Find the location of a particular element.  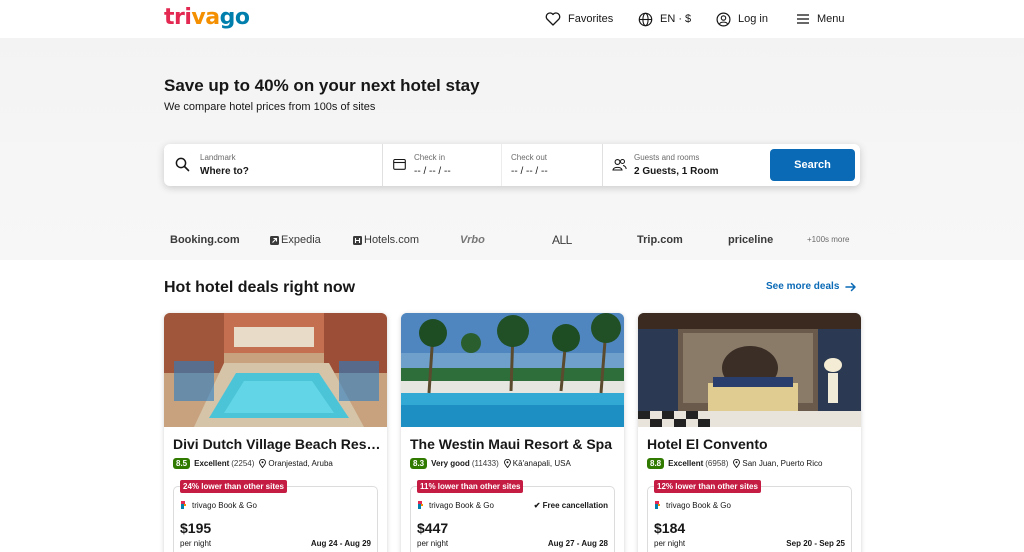

more-partners-text: +100s more is located at coordinates (828, 239).